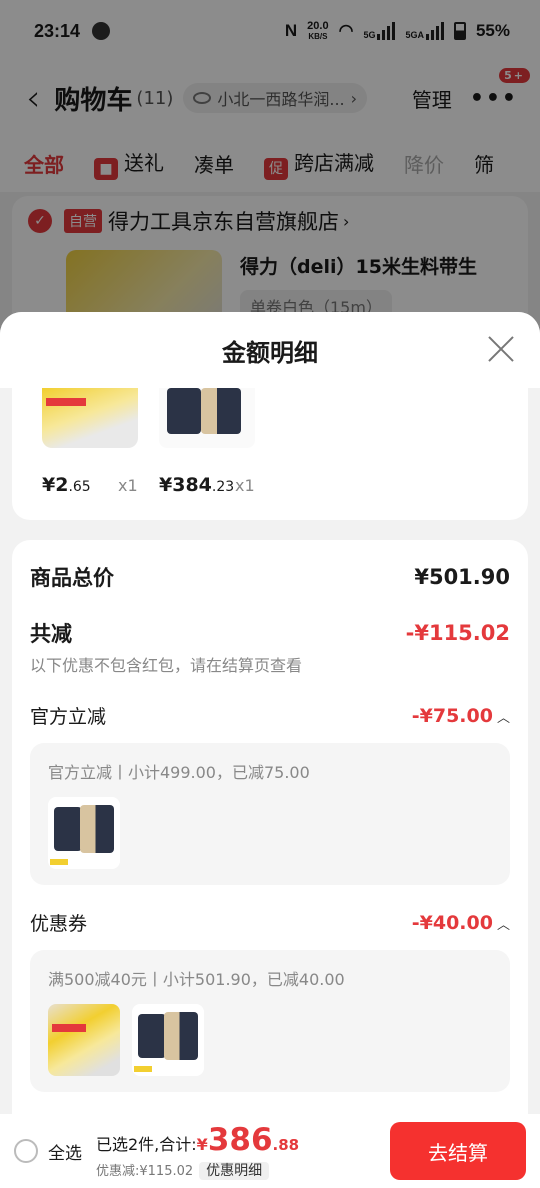  I want to click on official-discount-amount: -¥75.00, so click(452, 715).